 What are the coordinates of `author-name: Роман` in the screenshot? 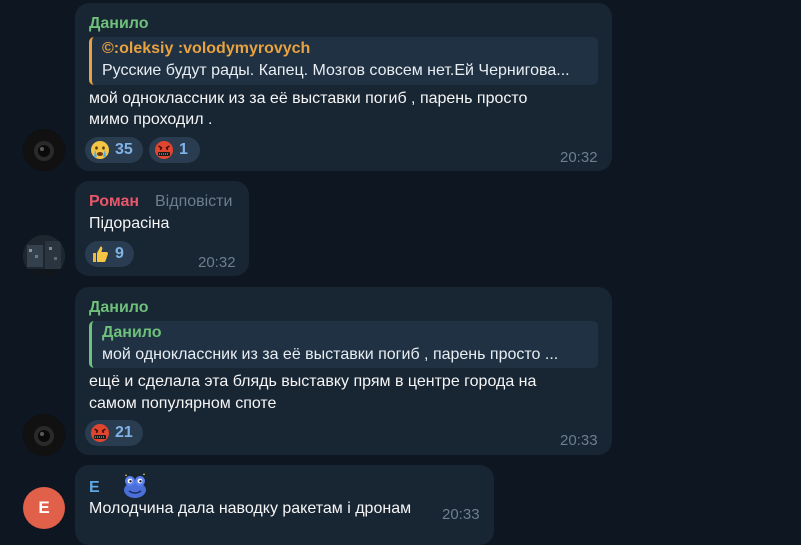 It's located at (114, 202).